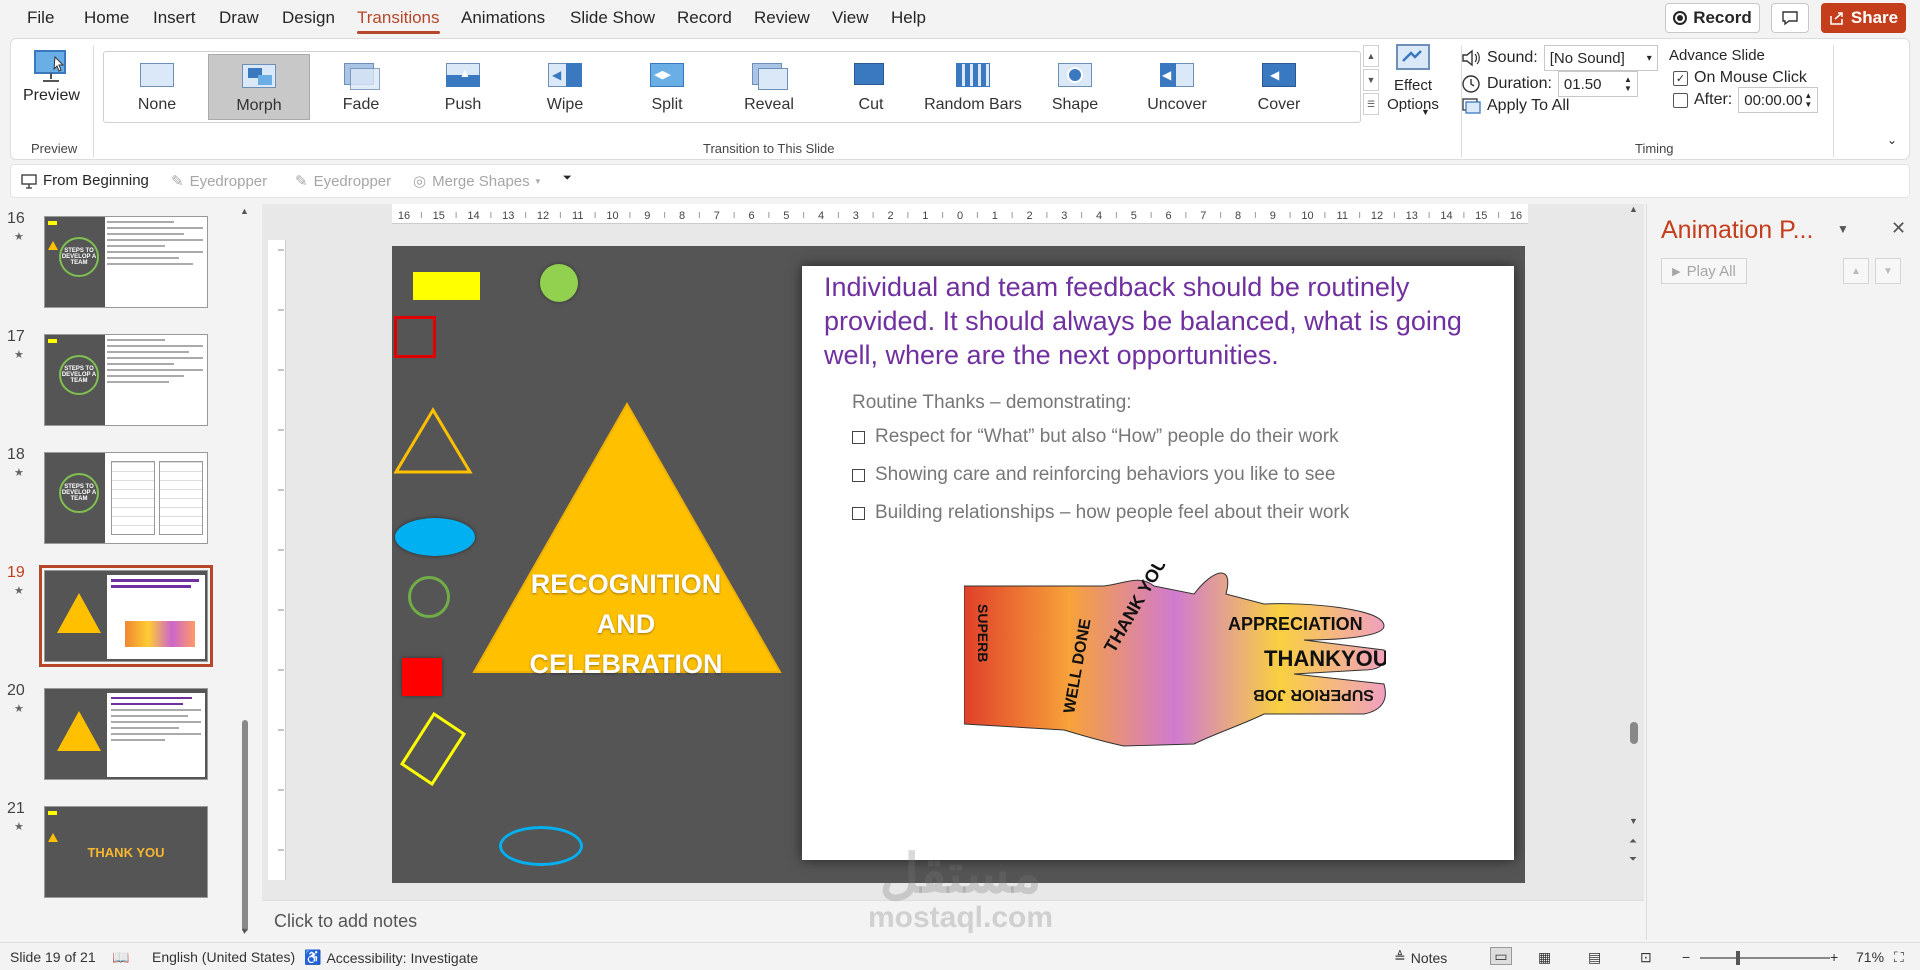 The image size is (1920, 970). What do you see at coordinates (106, 18) in the screenshot?
I see `menu-home: Home` at bounding box center [106, 18].